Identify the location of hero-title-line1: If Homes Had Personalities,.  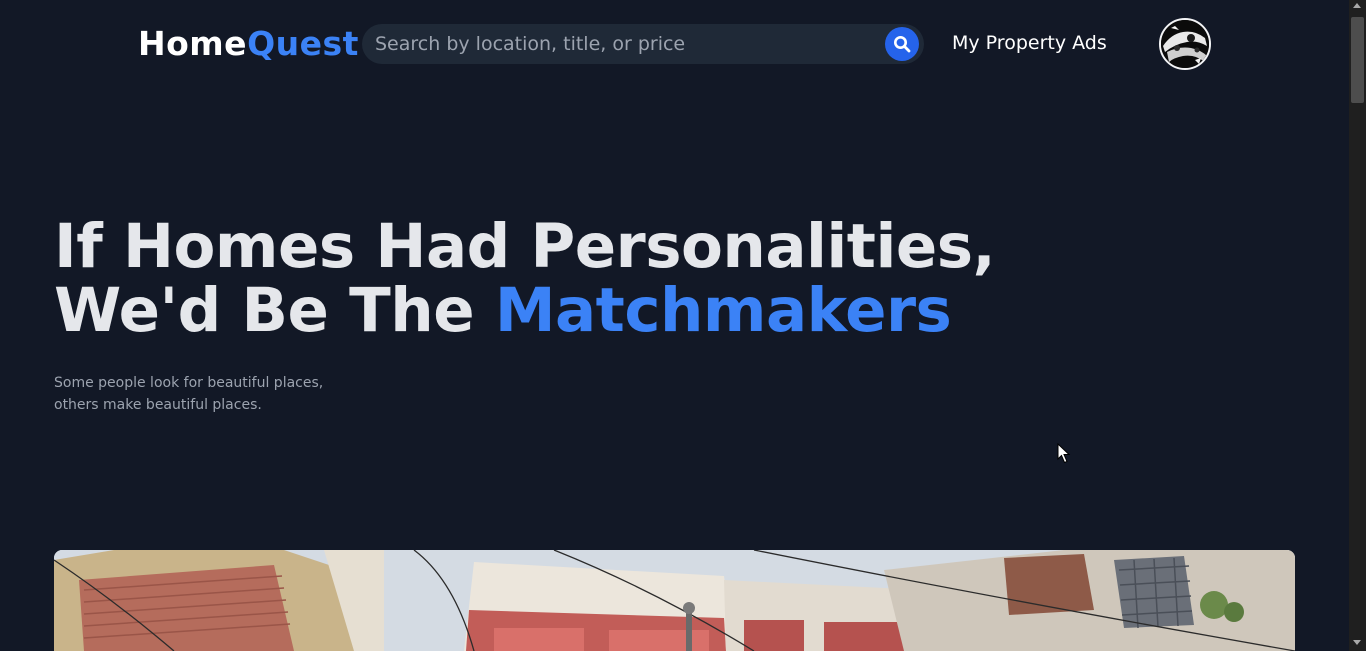
(525, 246).